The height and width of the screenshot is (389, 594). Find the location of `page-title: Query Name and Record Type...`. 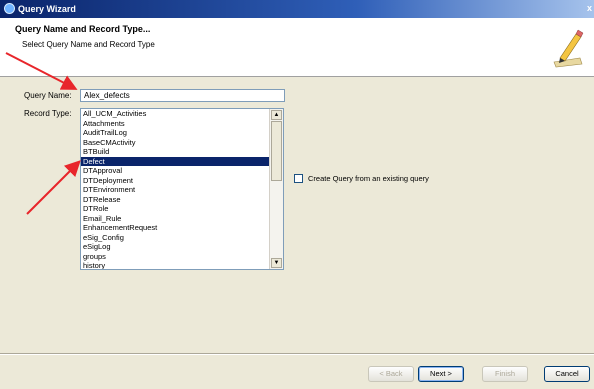

page-title: Query Name and Record Type... is located at coordinates (83, 29).